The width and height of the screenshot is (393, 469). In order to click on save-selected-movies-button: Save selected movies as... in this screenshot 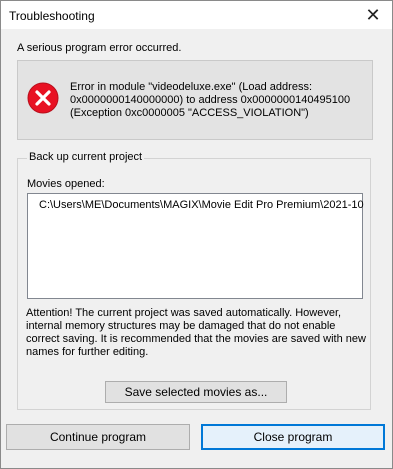, I will do `click(196, 392)`.